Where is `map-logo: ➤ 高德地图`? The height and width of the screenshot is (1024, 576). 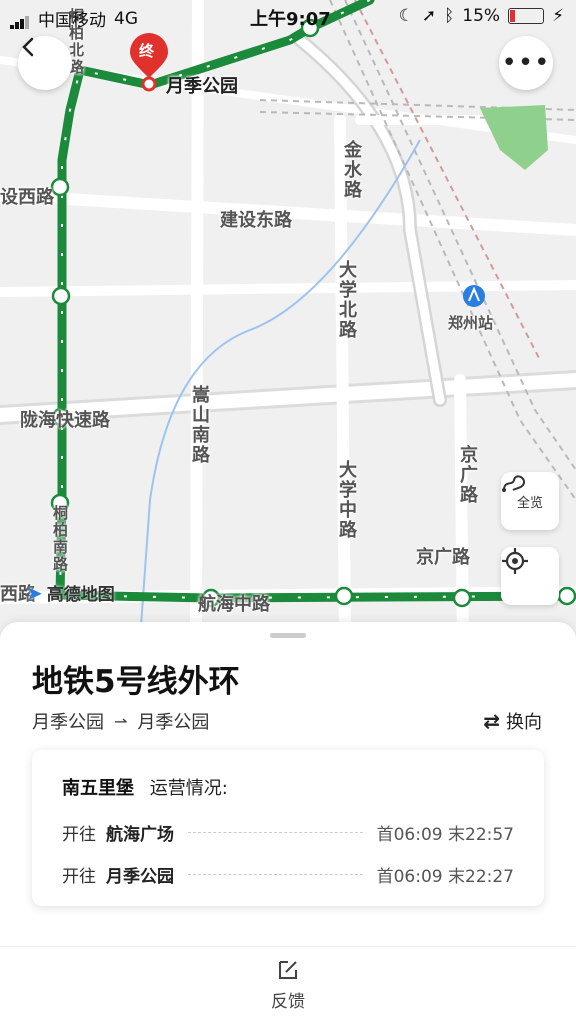
map-logo: ➤ 高德地图 is located at coordinates (70, 593).